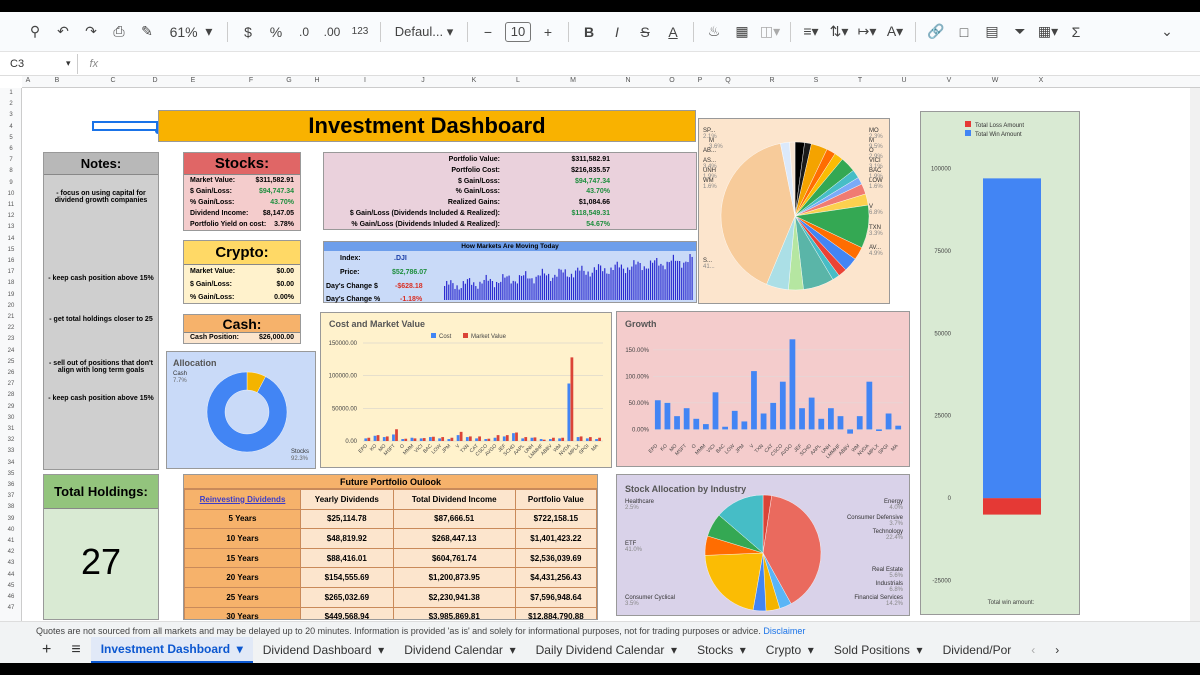  What do you see at coordinates (1195, 354) in the screenshot?
I see `vertical-scrollbar` at bounding box center [1195, 354].